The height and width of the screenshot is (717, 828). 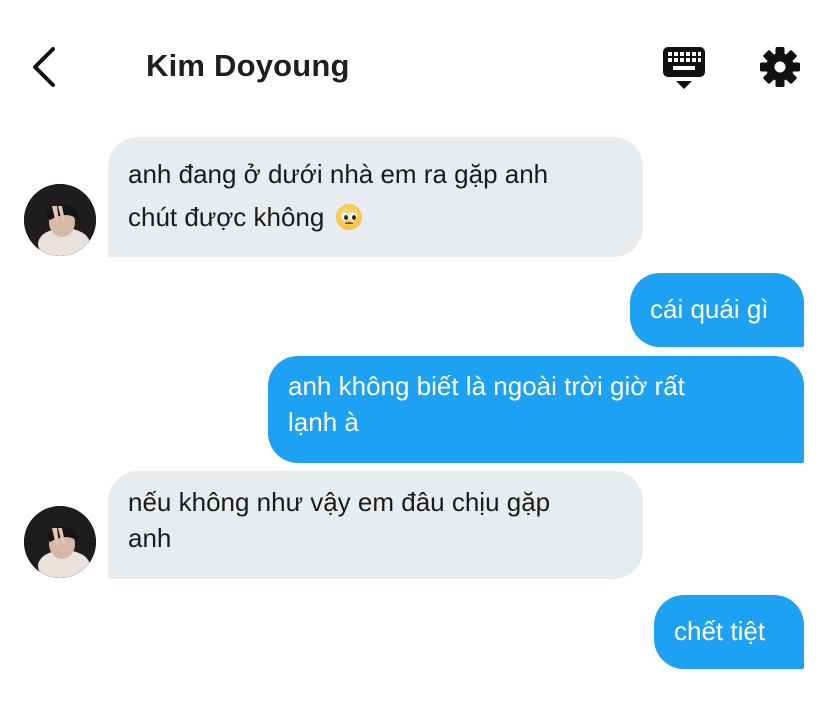 I want to click on contact-name: Kim Doyoung, so click(x=248, y=66).